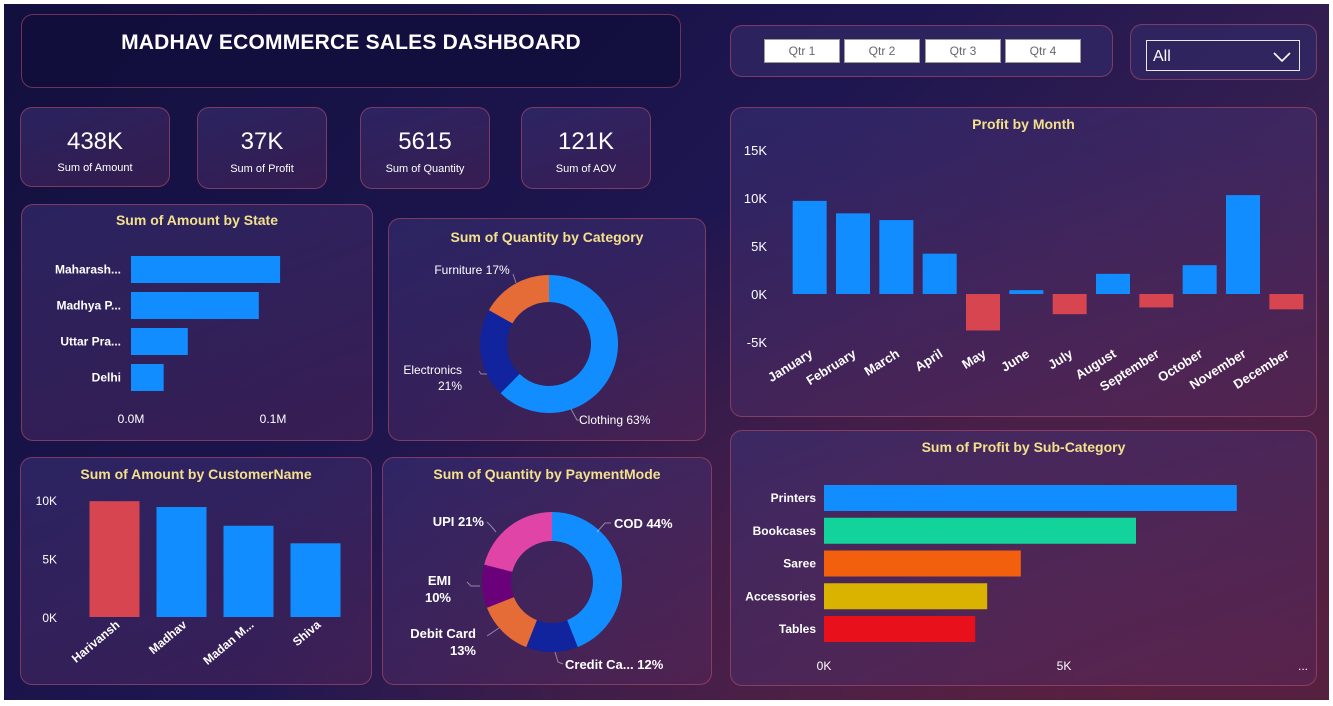  I want to click on bar-november, so click(1243, 244).